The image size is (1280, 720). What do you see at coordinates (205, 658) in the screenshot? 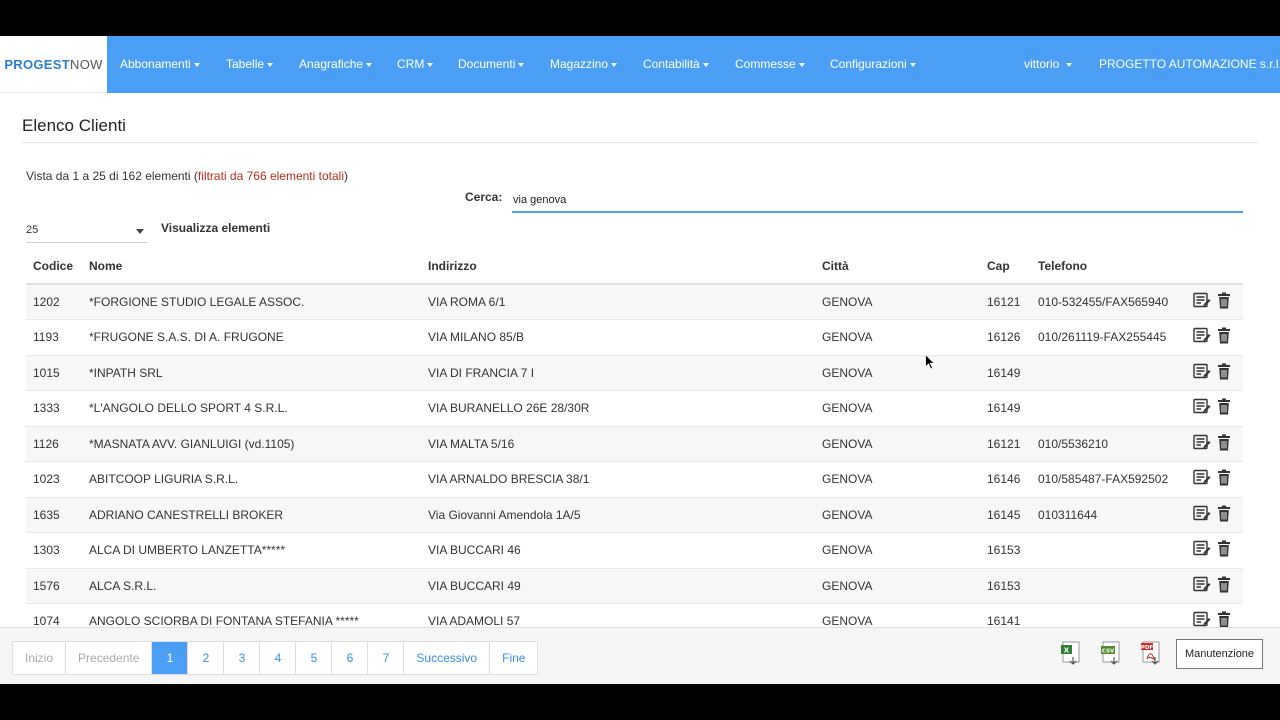
I see `page-2: 2` at bounding box center [205, 658].